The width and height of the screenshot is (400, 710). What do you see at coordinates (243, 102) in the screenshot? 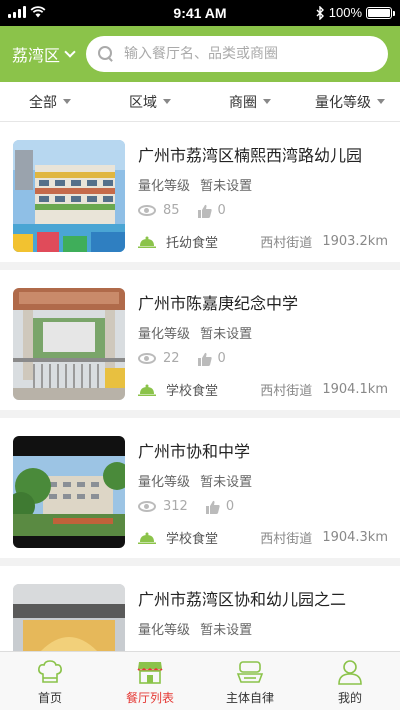
I see `filter-label: 商圈` at bounding box center [243, 102].